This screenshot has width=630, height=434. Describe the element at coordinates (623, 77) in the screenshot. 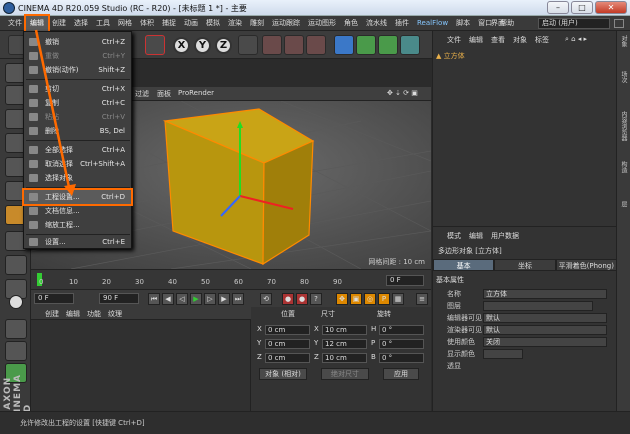

I see `tab-takes: 场次` at that location.